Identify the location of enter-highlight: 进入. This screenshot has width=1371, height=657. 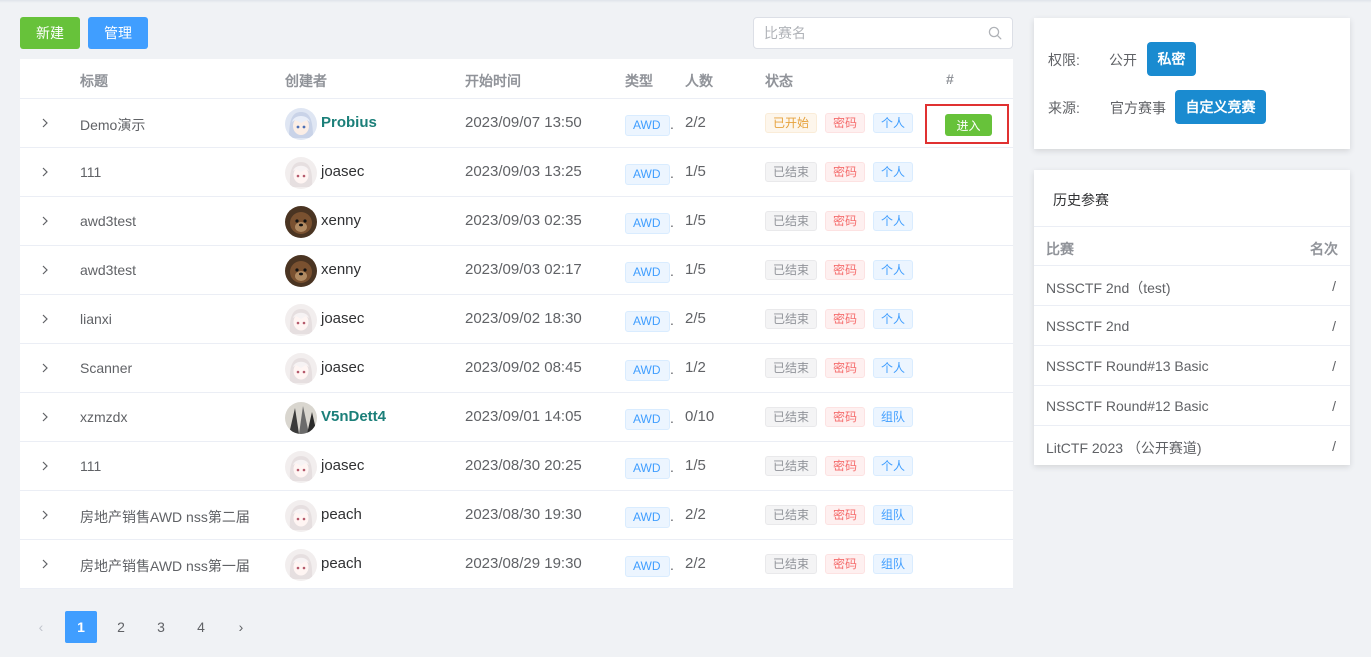
(967, 124).